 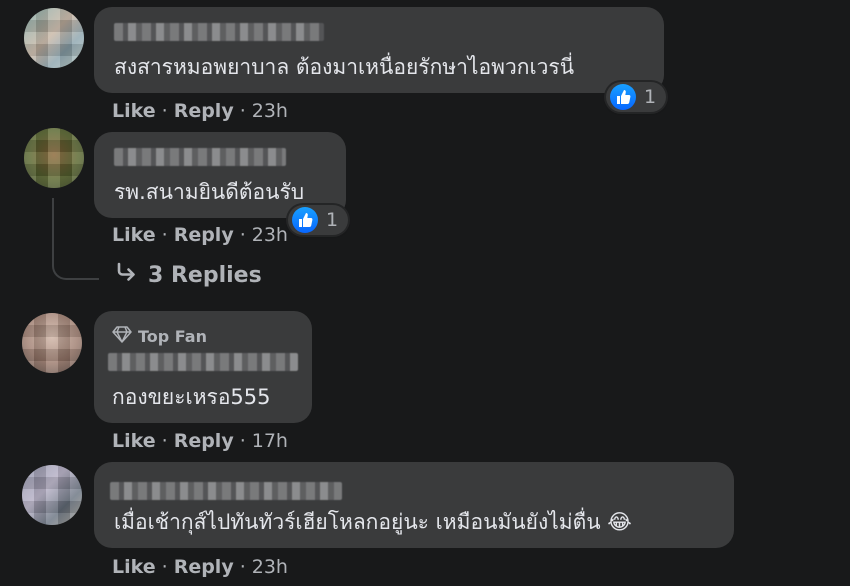 I want to click on comment-text: กองขยะเหรอ555, so click(x=191, y=397).